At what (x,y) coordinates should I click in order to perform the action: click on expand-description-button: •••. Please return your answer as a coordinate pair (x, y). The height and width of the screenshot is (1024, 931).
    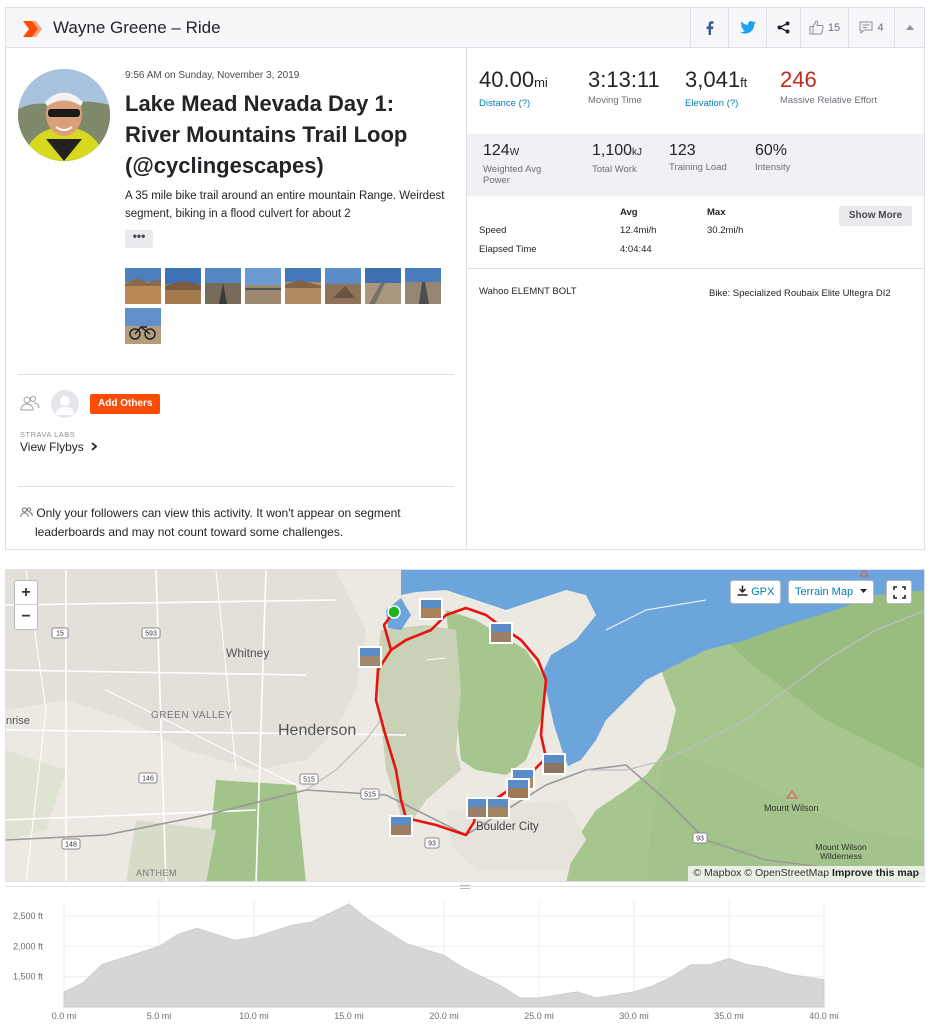
    Looking at the image, I should click on (139, 239).